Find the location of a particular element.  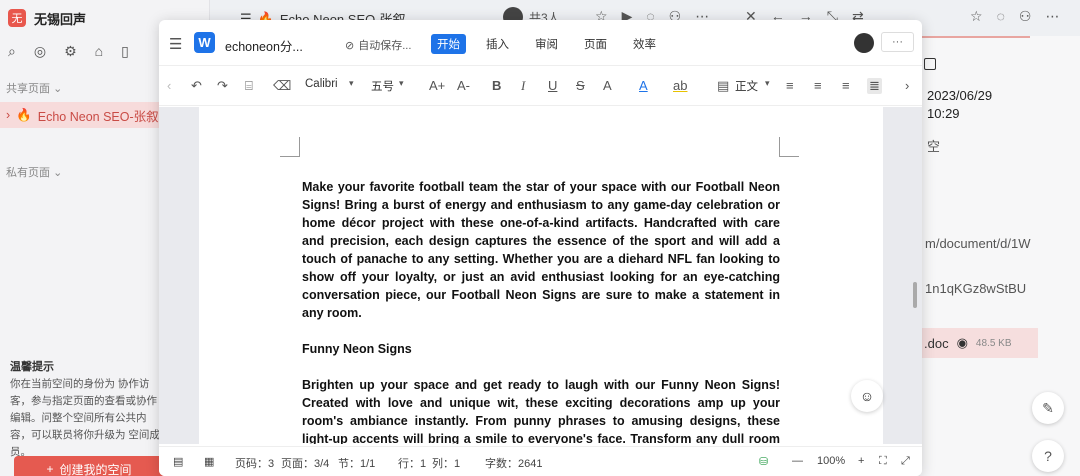

menu-icon: ☰ is located at coordinates (175, 44).